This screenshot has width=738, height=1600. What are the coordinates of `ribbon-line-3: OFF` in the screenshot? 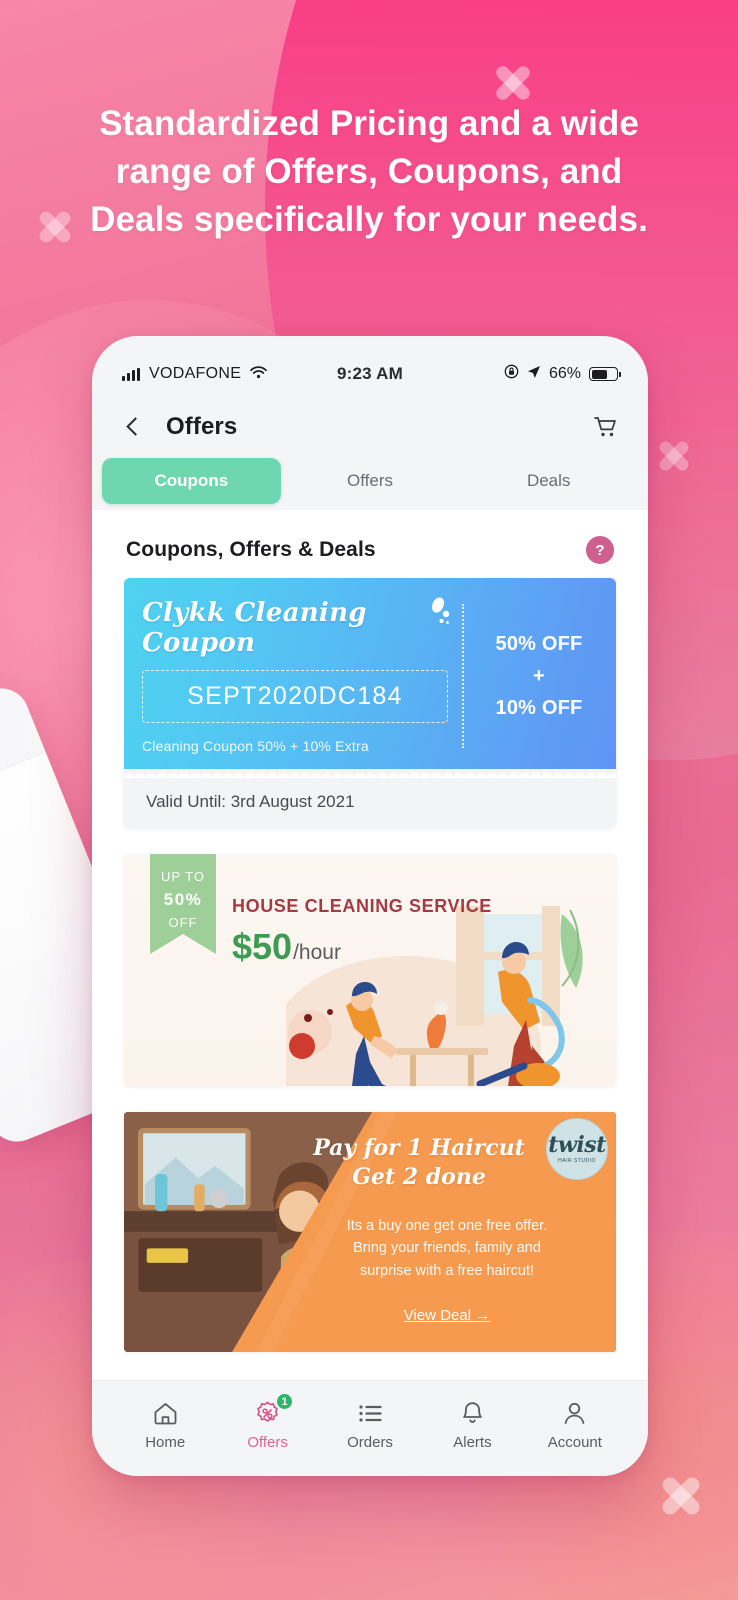 It's located at (183, 923).